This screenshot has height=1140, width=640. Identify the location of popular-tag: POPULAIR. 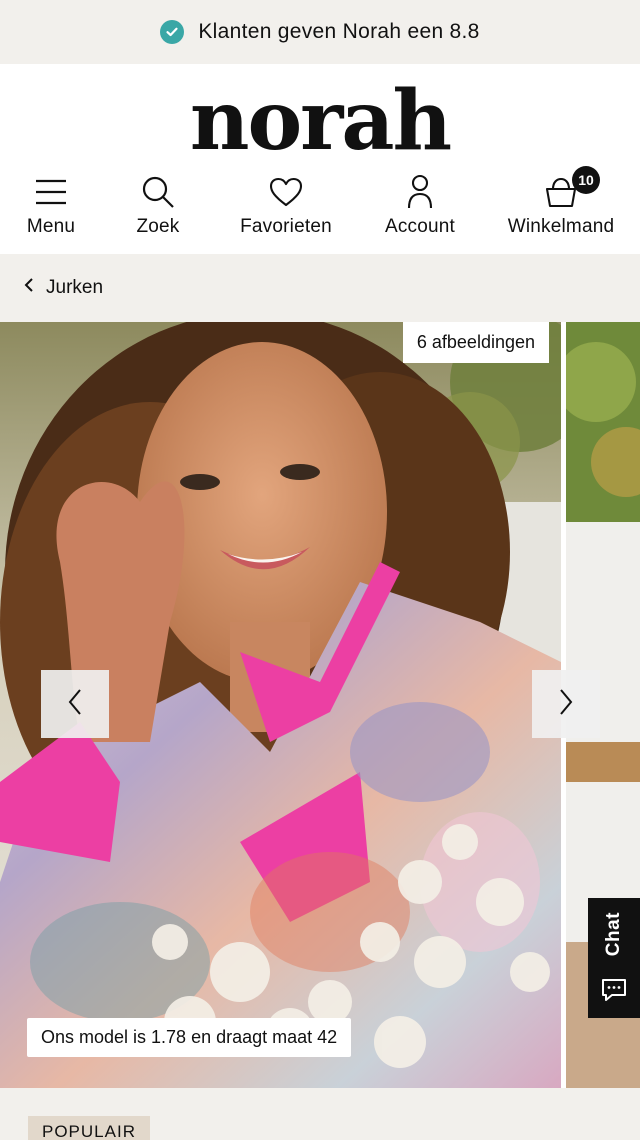
(89, 1128).